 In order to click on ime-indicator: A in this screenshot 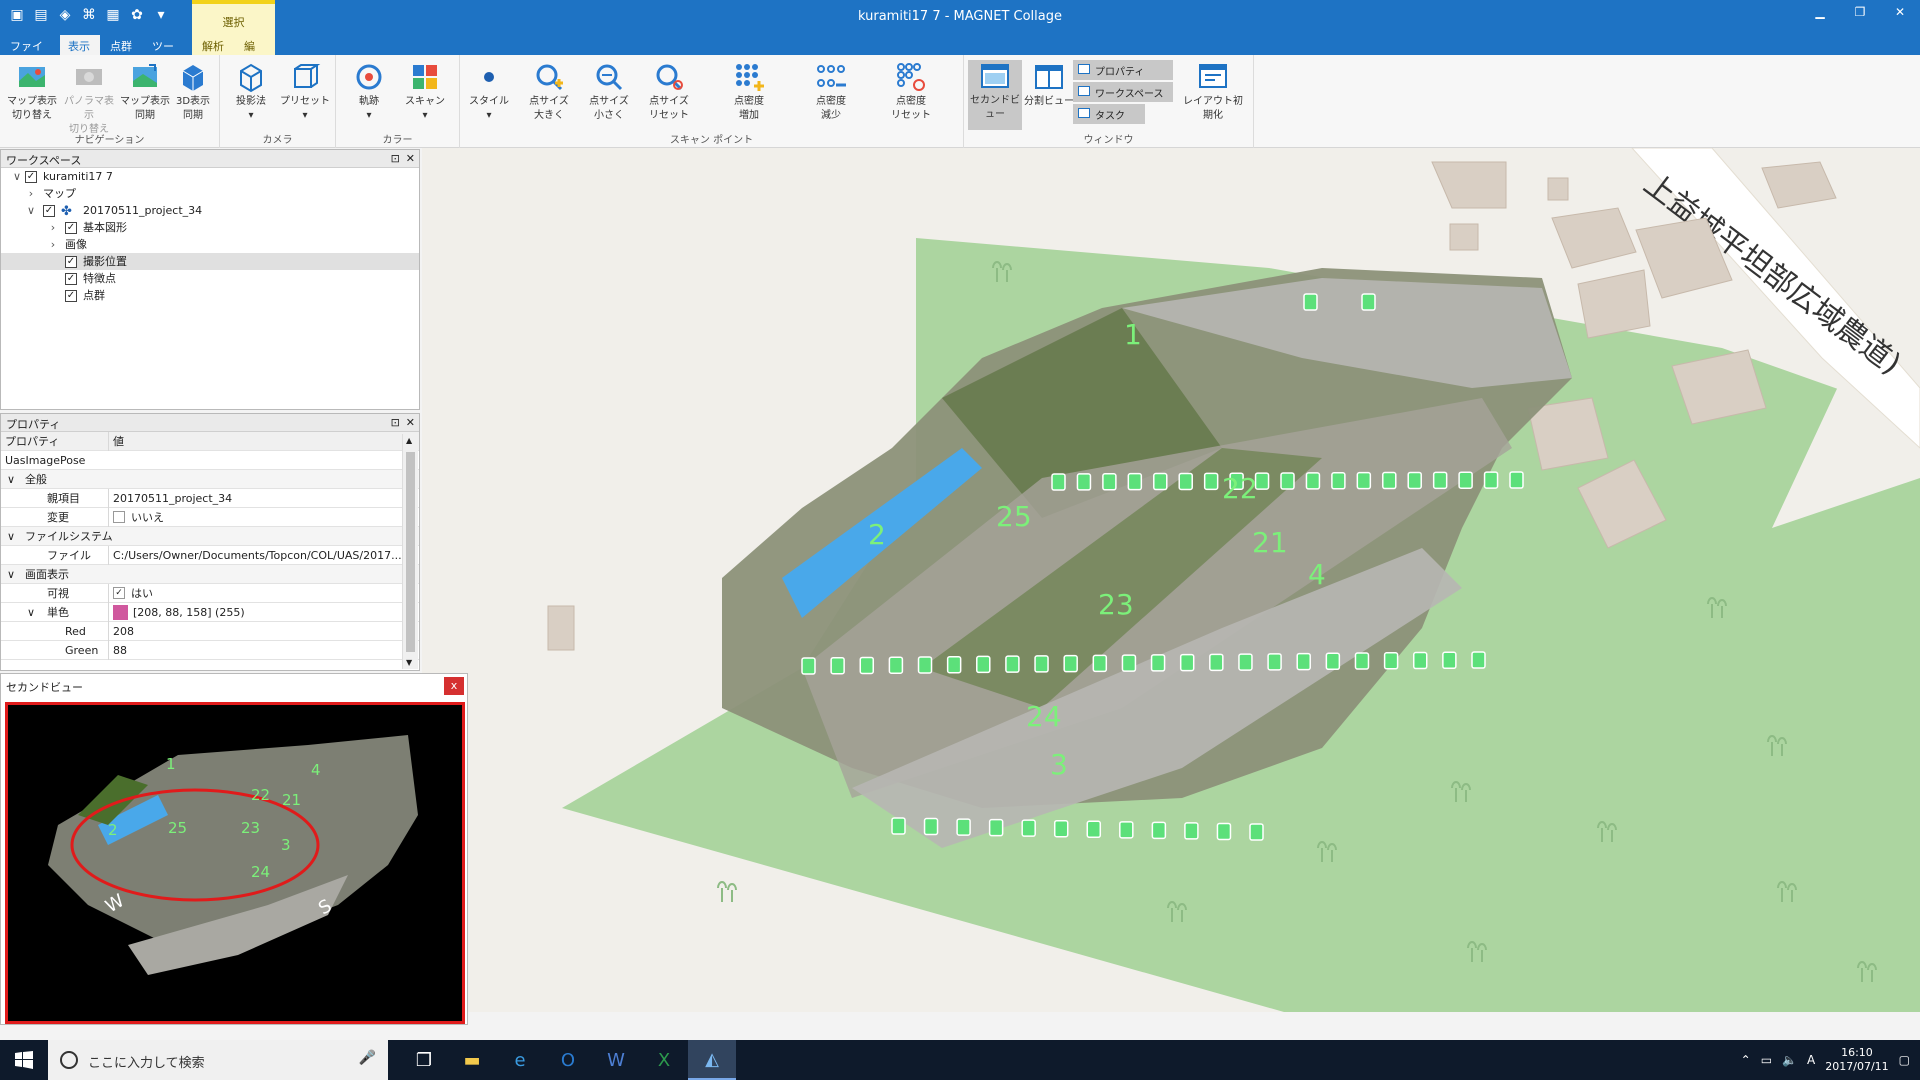, I will do `click(1811, 1060)`.